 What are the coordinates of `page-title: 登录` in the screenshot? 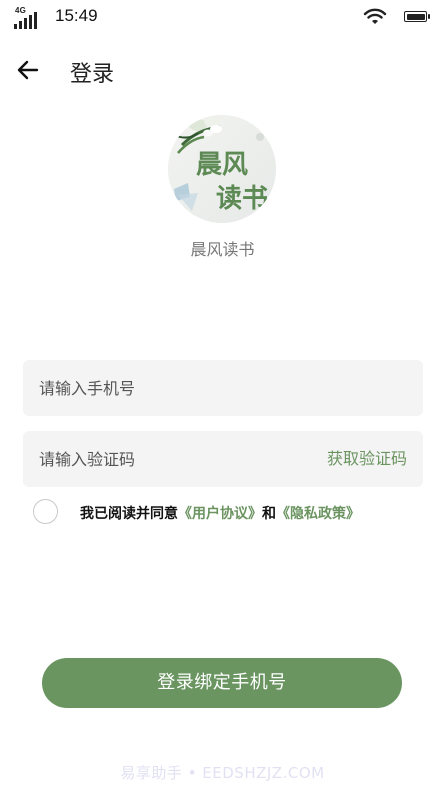 It's located at (92, 74).